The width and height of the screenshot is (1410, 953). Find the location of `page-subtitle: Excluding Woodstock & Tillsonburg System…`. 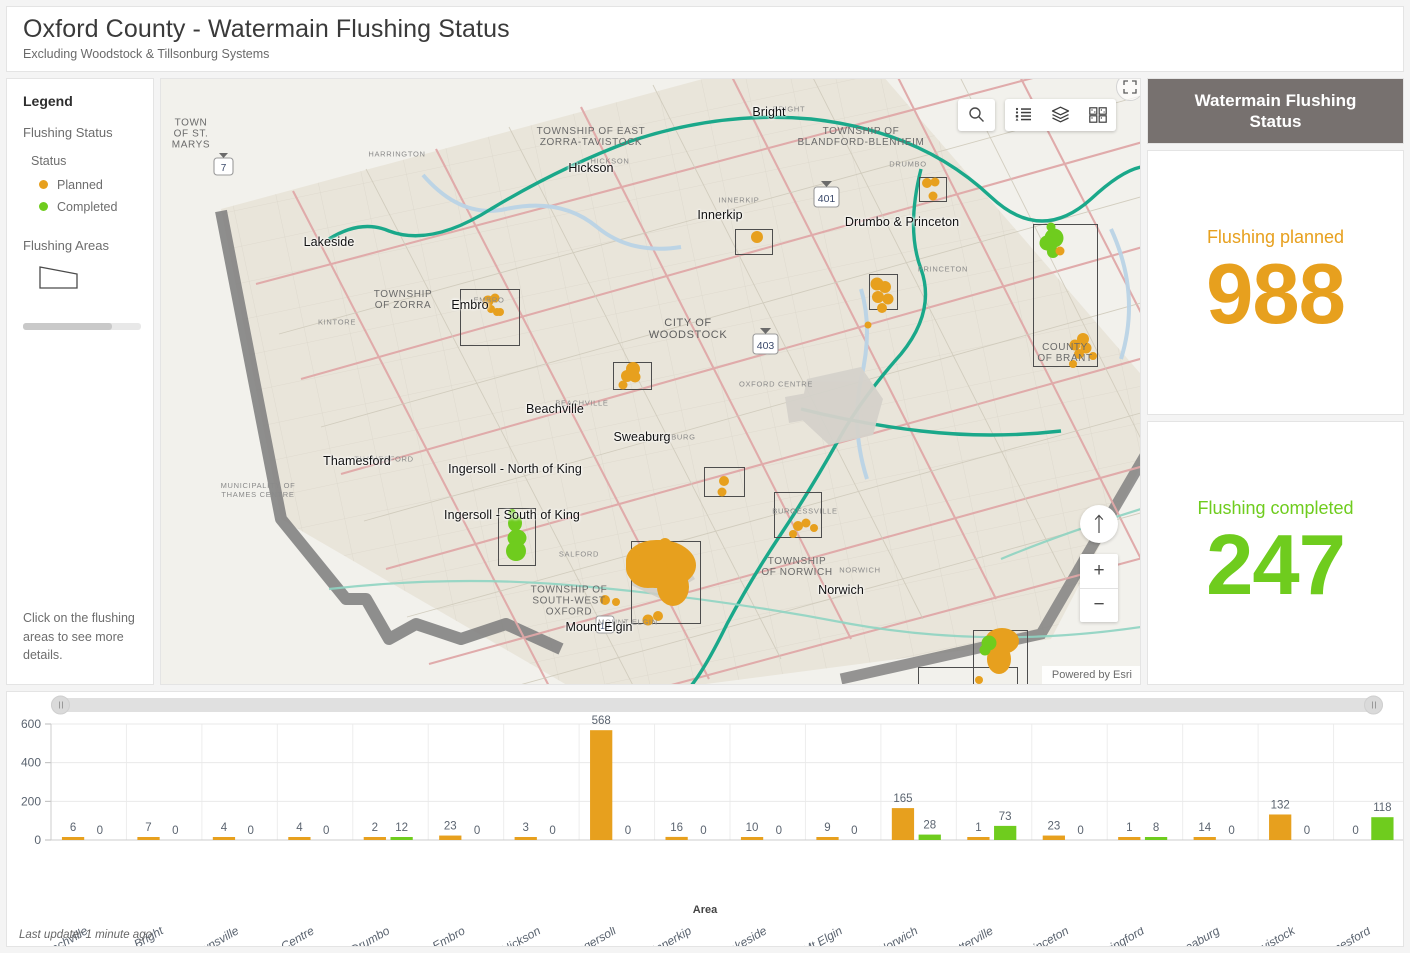

page-subtitle: Excluding Woodstock & Tillsonburg System… is located at coordinates (146, 53).